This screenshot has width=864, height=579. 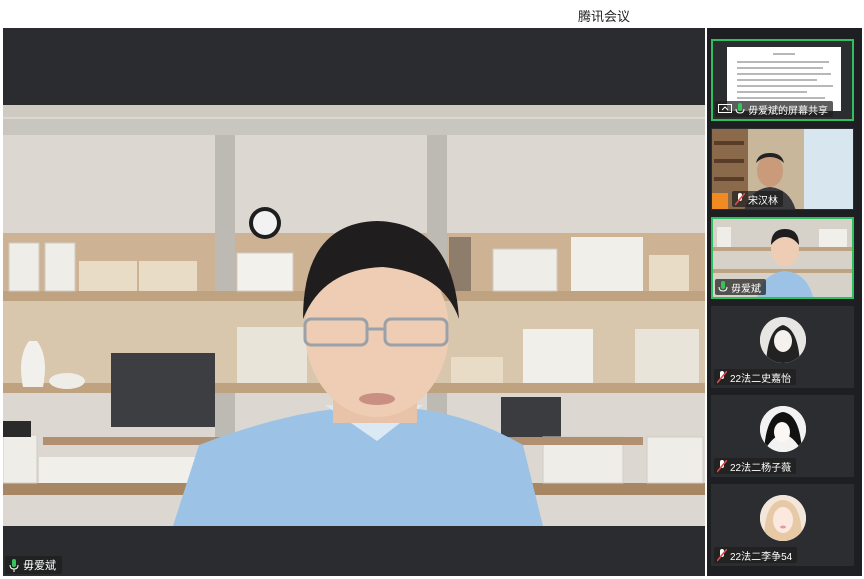 What do you see at coordinates (604, 16) in the screenshot?
I see `app-title: 腾讯会议` at bounding box center [604, 16].